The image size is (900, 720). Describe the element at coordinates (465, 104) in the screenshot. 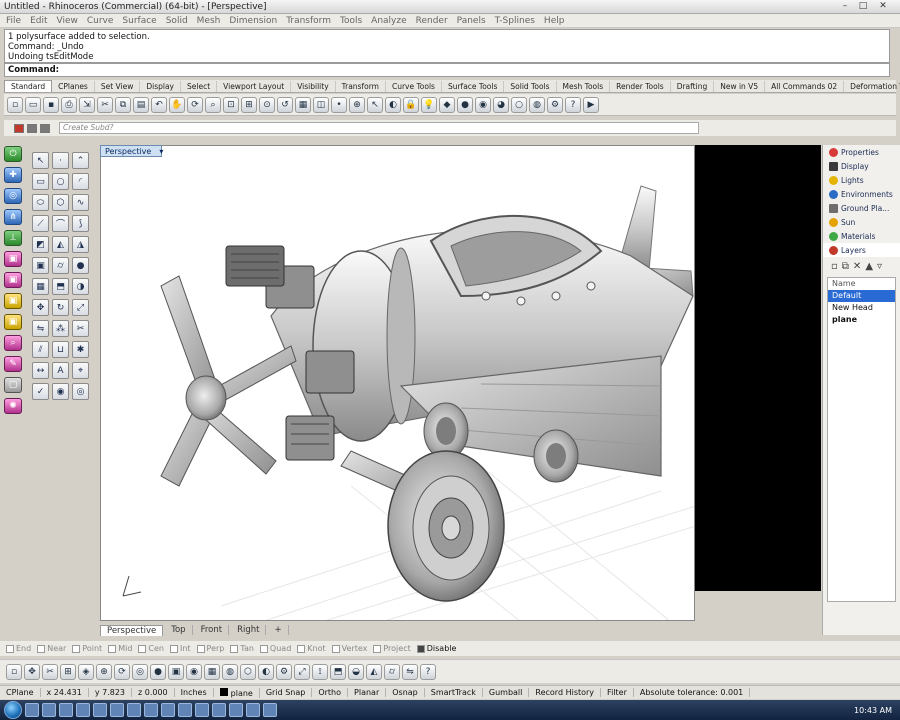

I see `color-icon: ●` at that location.